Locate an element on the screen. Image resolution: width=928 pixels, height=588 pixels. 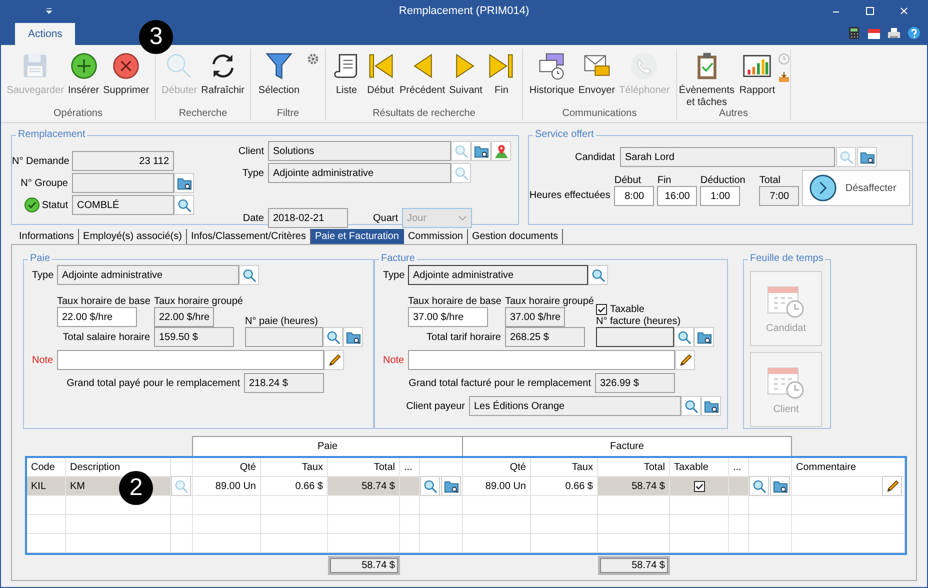
text-field: 326.99 $ is located at coordinates (635, 383).